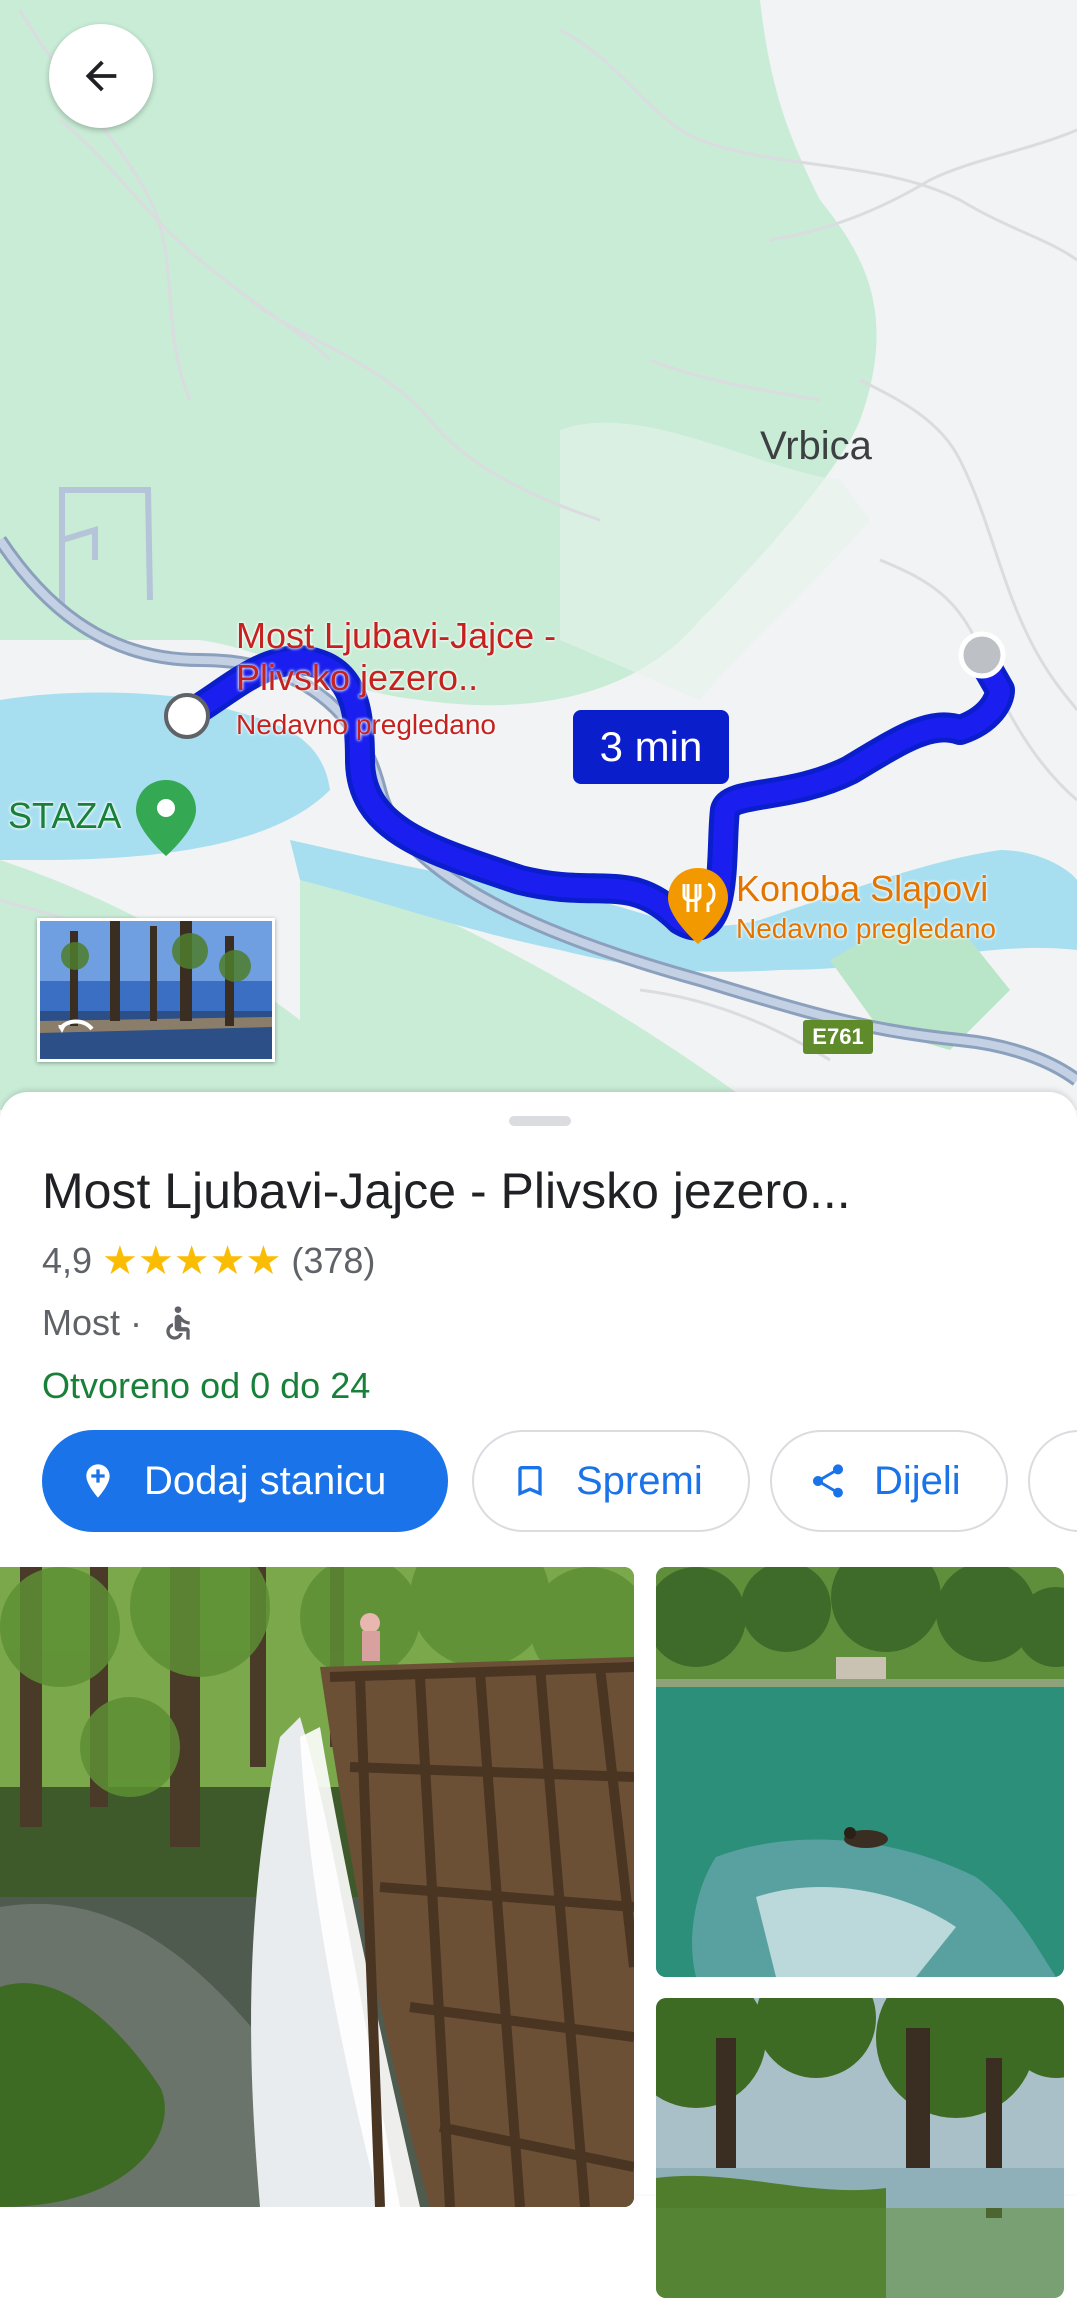 This screenshot has width=1077, height=2298. I want to click on place-pin-status: Nedavno pregledano, so click(366, 724).